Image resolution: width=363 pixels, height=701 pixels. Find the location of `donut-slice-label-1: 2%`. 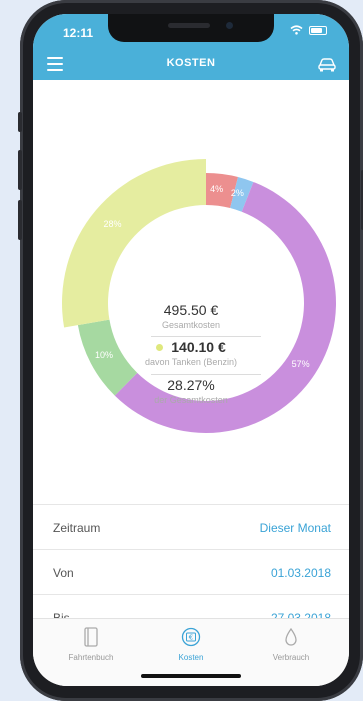

donut-slice-label-1: 2% is located at coordinates (237, 193).